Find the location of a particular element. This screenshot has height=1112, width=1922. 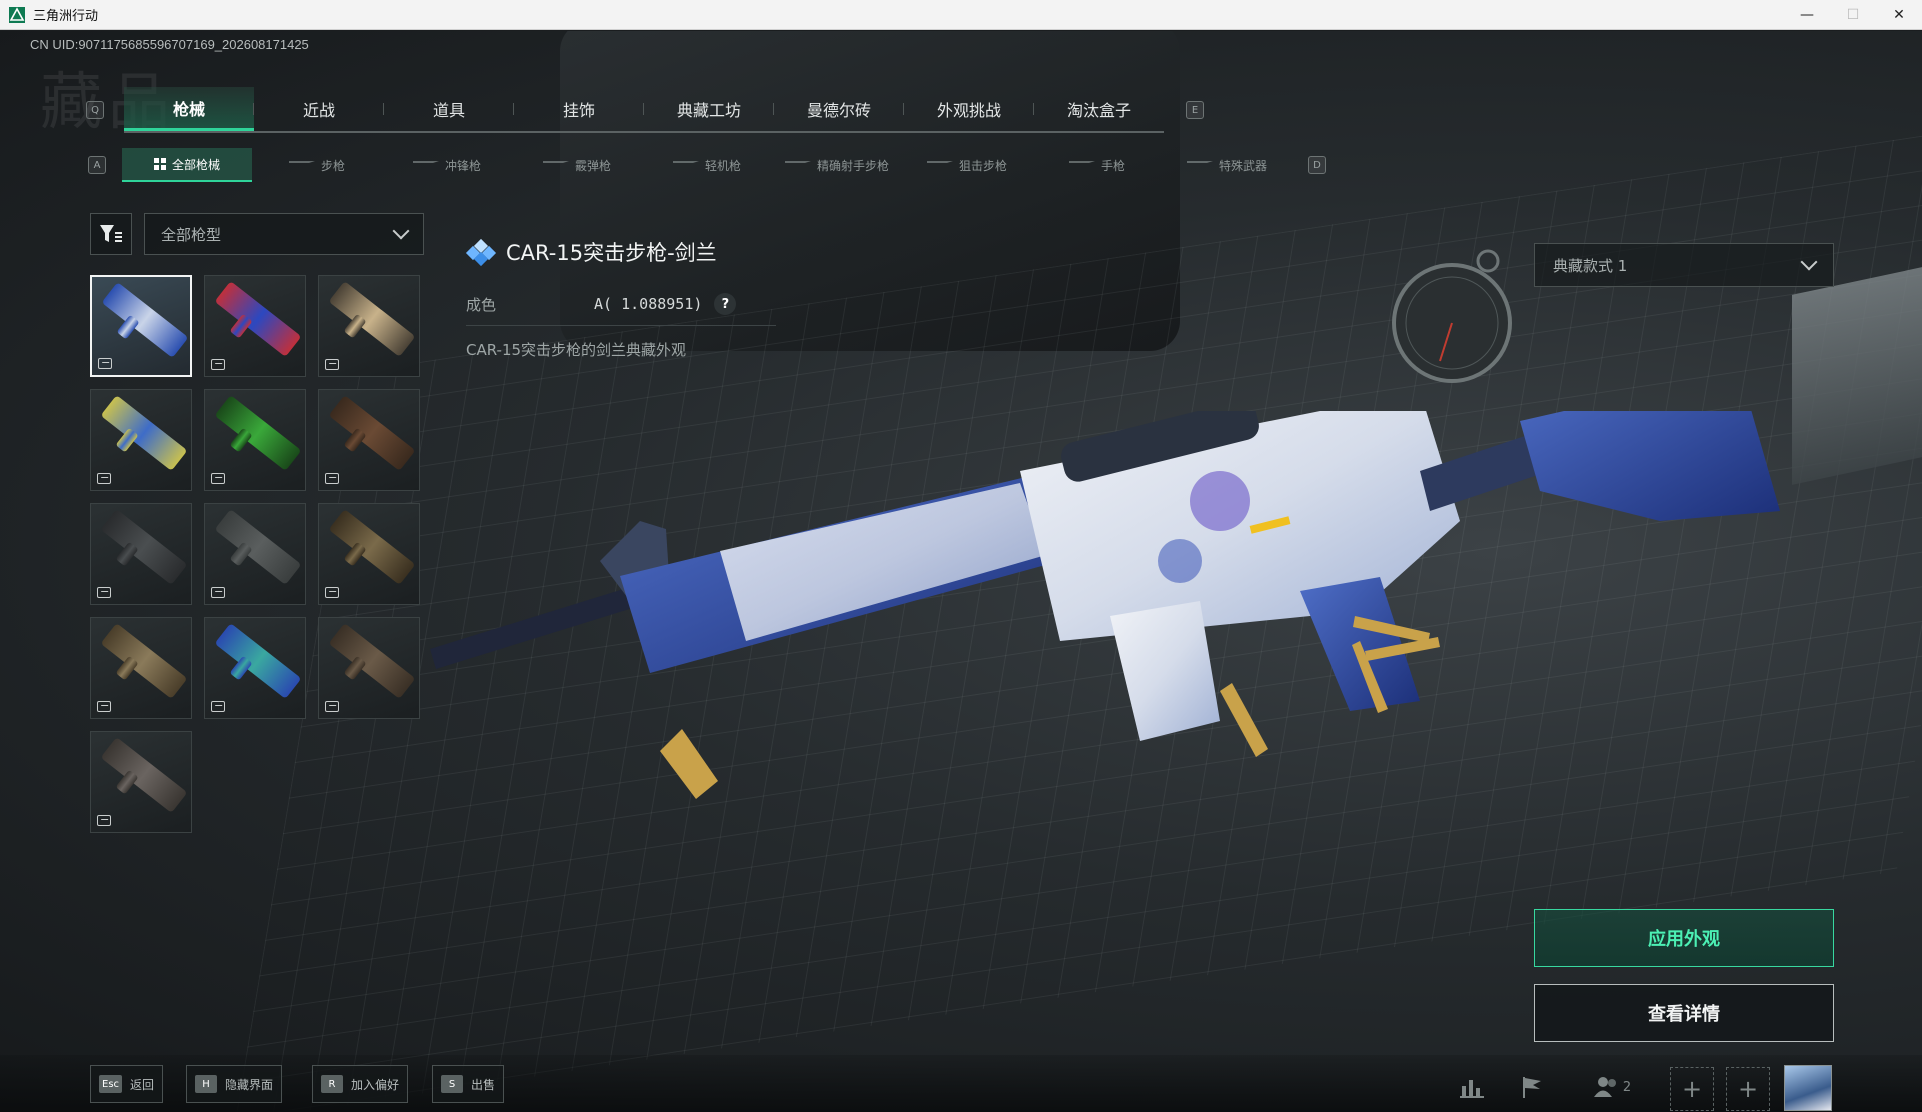

tab-2: 道具 is located at coordinates (449, 109).